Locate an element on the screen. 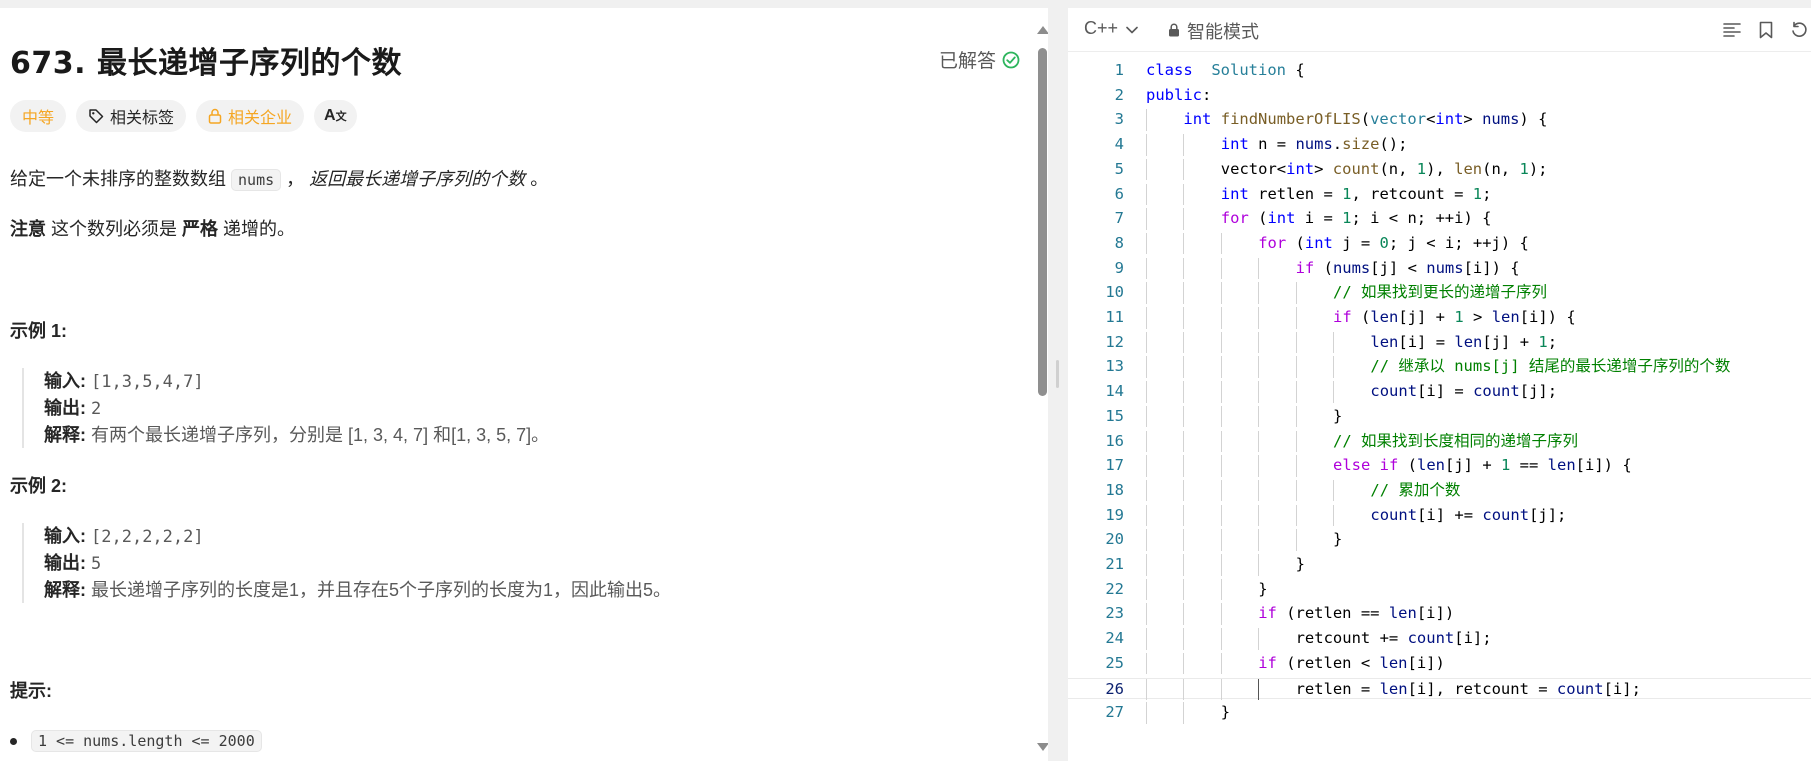  code-line: 15} is located at coordinates (1439, 416).